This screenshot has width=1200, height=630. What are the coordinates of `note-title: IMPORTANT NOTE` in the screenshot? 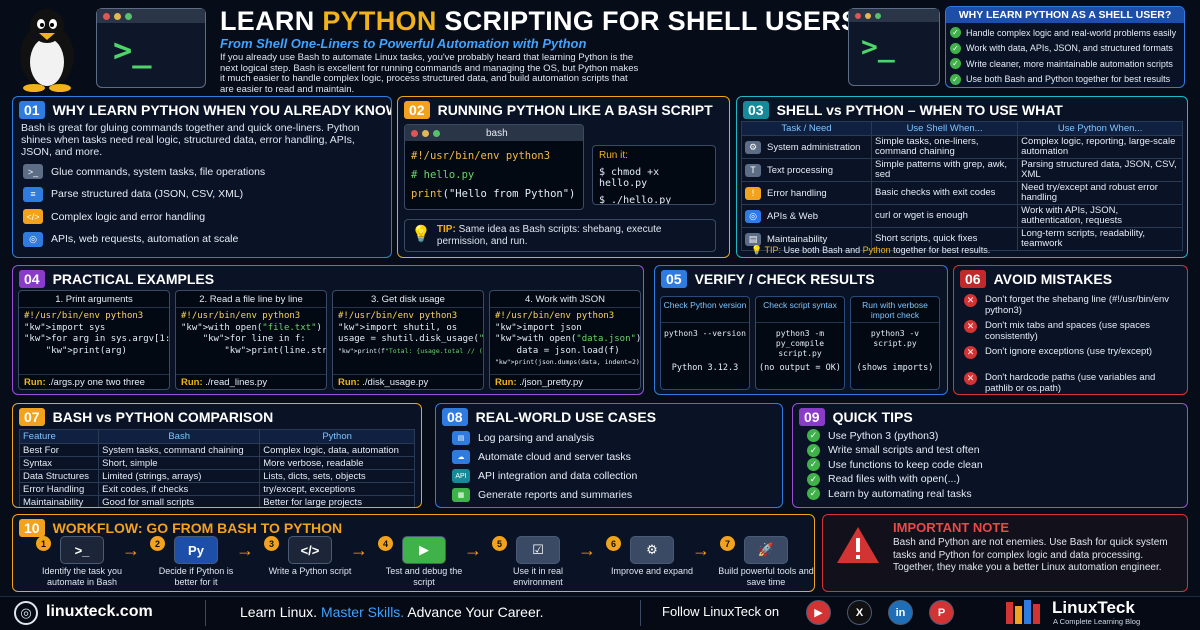 It's located at (951, 527).